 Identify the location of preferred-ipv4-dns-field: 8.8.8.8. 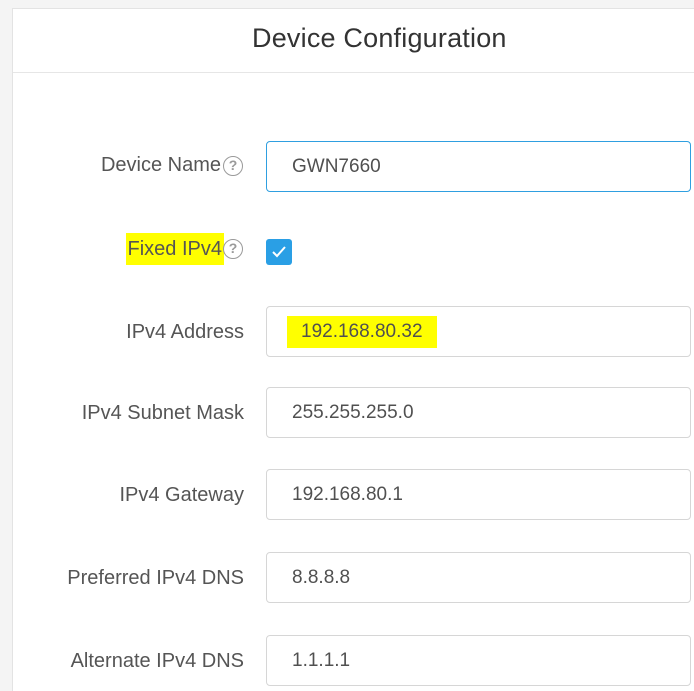
(478, 577).